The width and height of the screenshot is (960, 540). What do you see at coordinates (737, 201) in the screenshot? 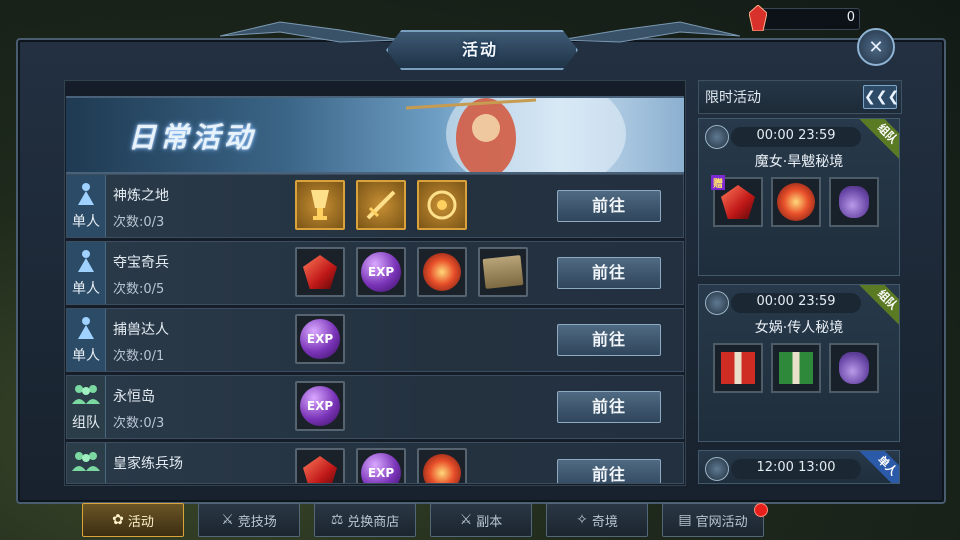
I see `red-crystal-icon: 赠` at bounding box center [737, 201].